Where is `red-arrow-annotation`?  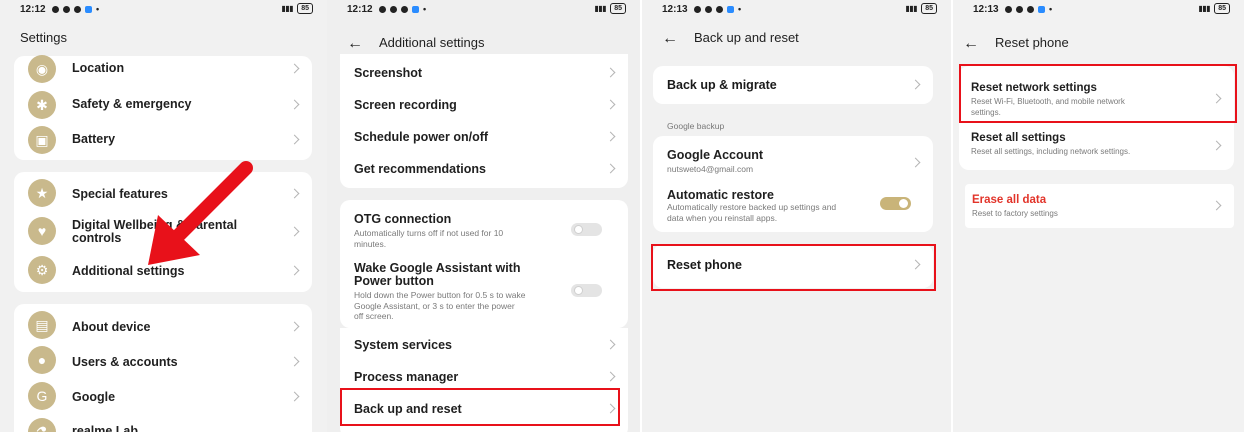
red-arrow-annotation is located at coordinates (200, 213).